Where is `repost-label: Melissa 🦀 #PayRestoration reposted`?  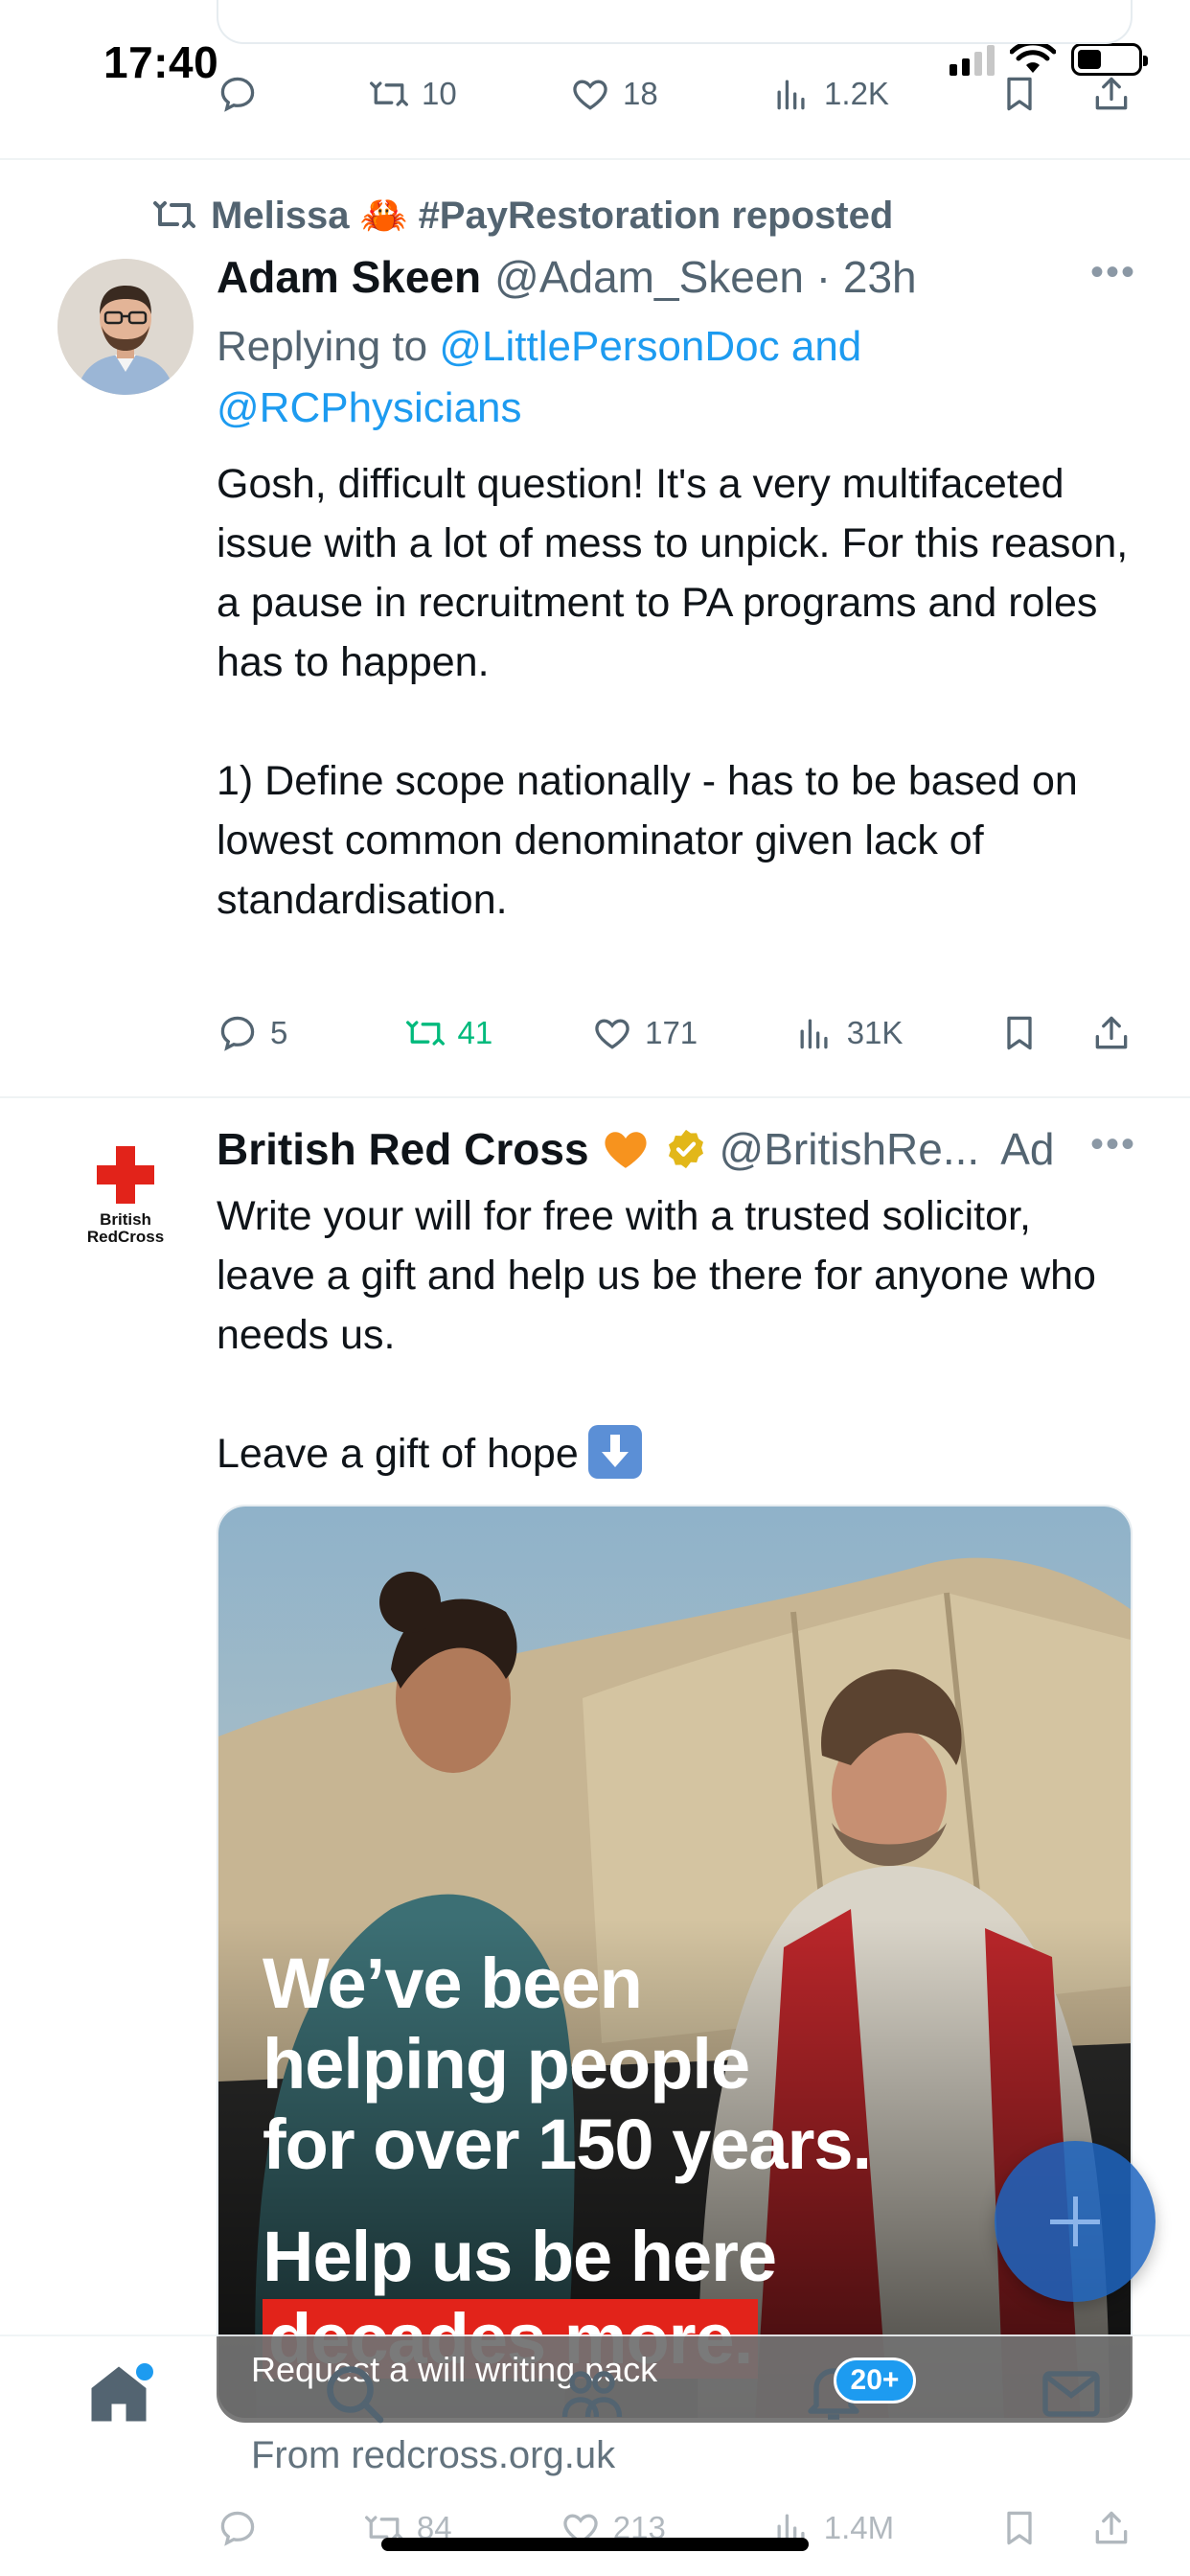 repost-label: Melissa 🦀 #PayRestoration reposted is located at coordinates (553, 216).